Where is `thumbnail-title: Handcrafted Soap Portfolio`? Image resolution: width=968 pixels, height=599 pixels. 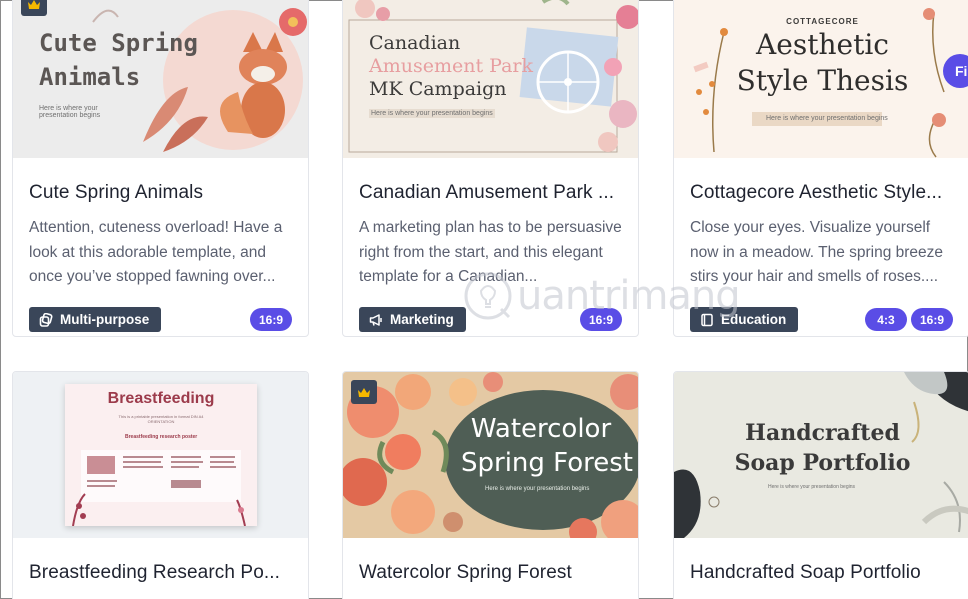
thumbnail-title: Handcrafted Soap Portfolio is located at coordinates (822, 448).